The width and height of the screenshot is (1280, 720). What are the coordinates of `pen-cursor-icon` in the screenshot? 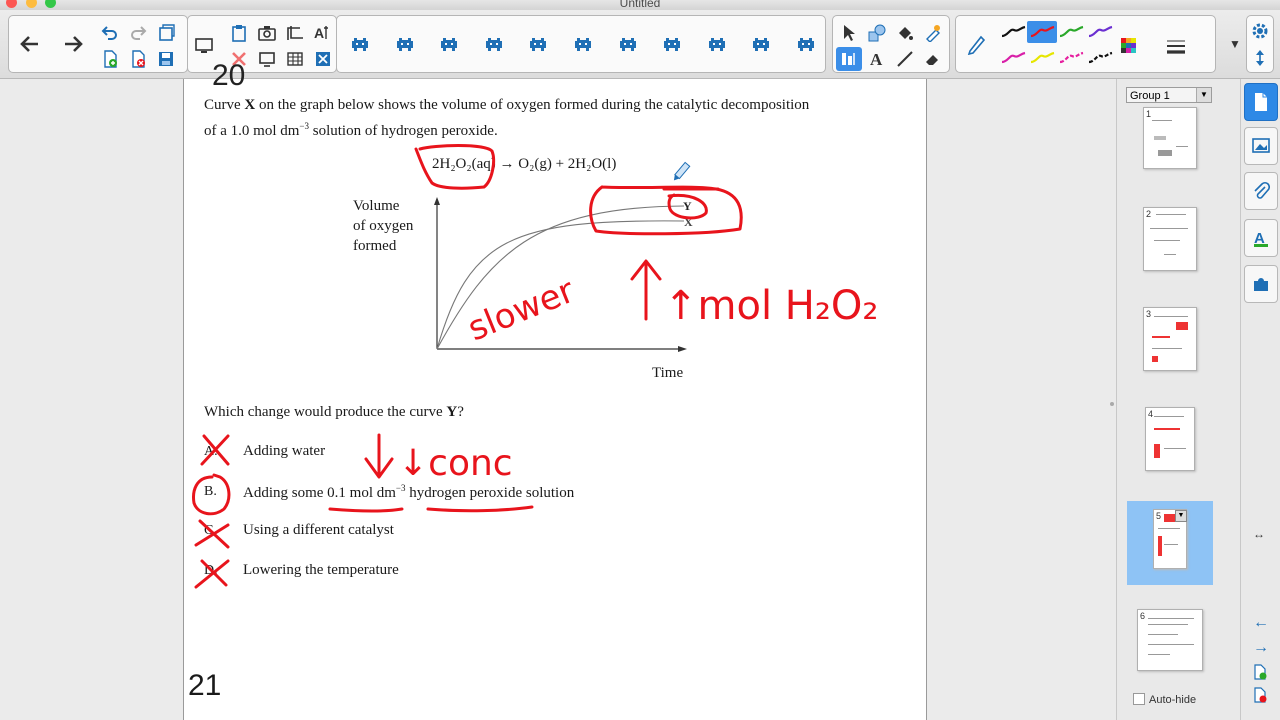 It's located at (682, 171).